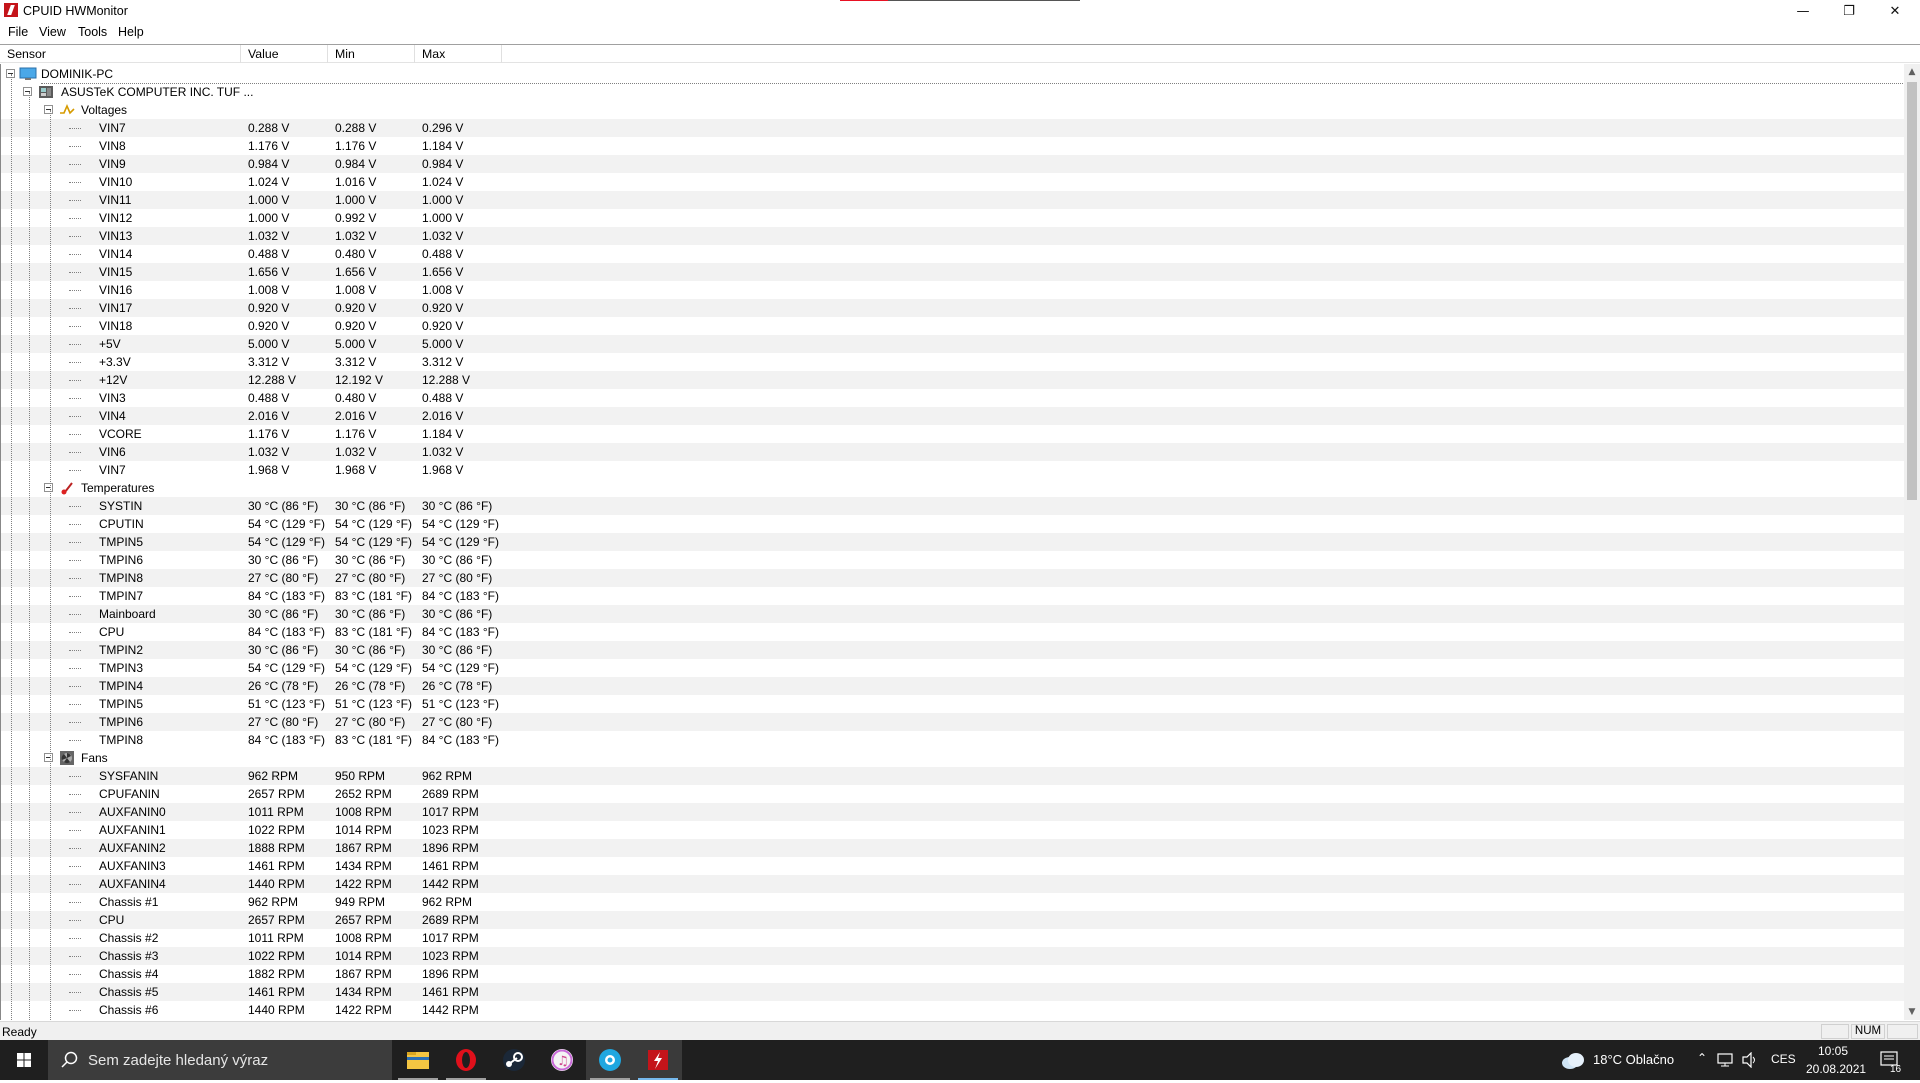 The height and width of the screenshot is (1083, 1920). Describe the element at coordinates (24, 1060) in the screenshot. I see `start-button` at that location.